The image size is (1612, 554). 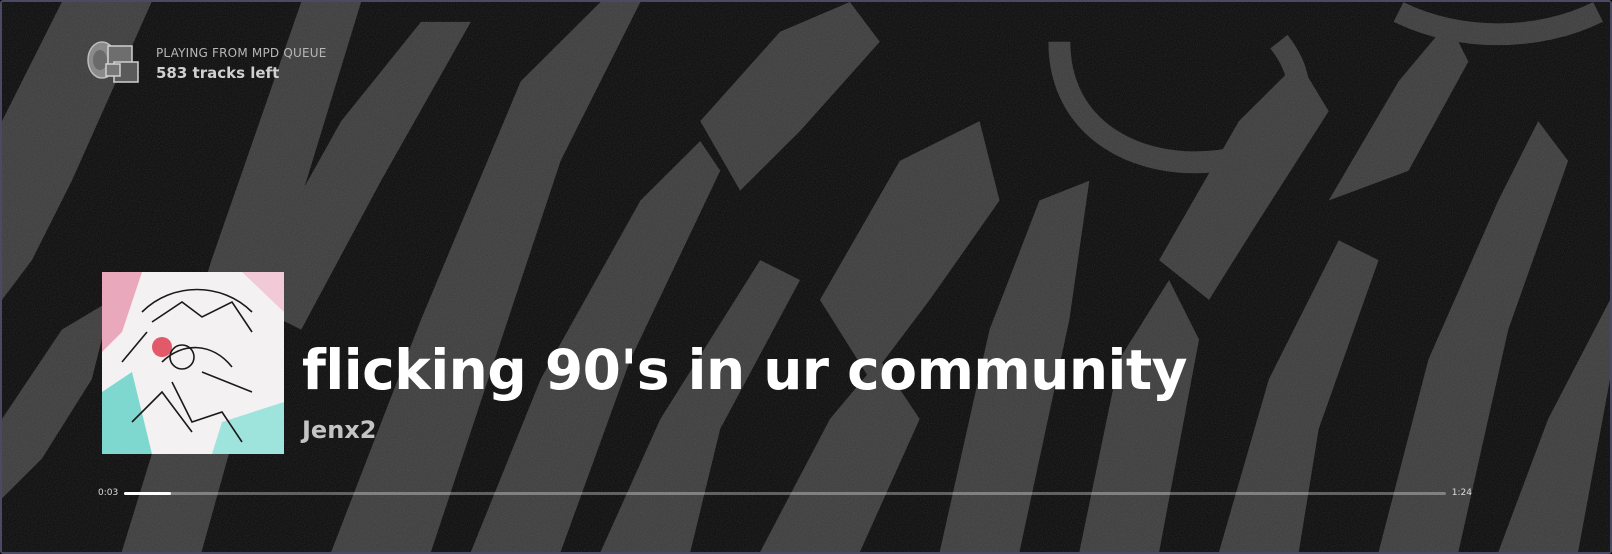 What do you see at coordinates (218, 73) in the screenshot?
I see `tracks-left-count: 583 tracks left` at bounding box center [218, 73].